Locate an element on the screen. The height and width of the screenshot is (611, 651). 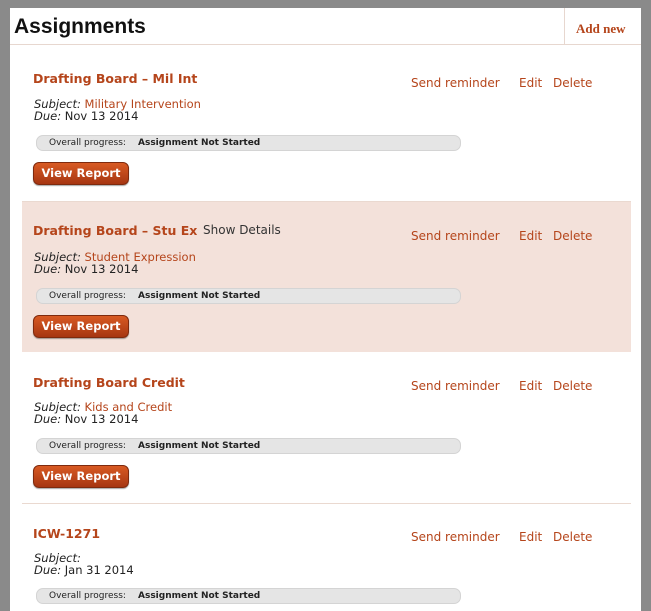
due-date: Jan 31 2014 is located at coordinates (99, 570).